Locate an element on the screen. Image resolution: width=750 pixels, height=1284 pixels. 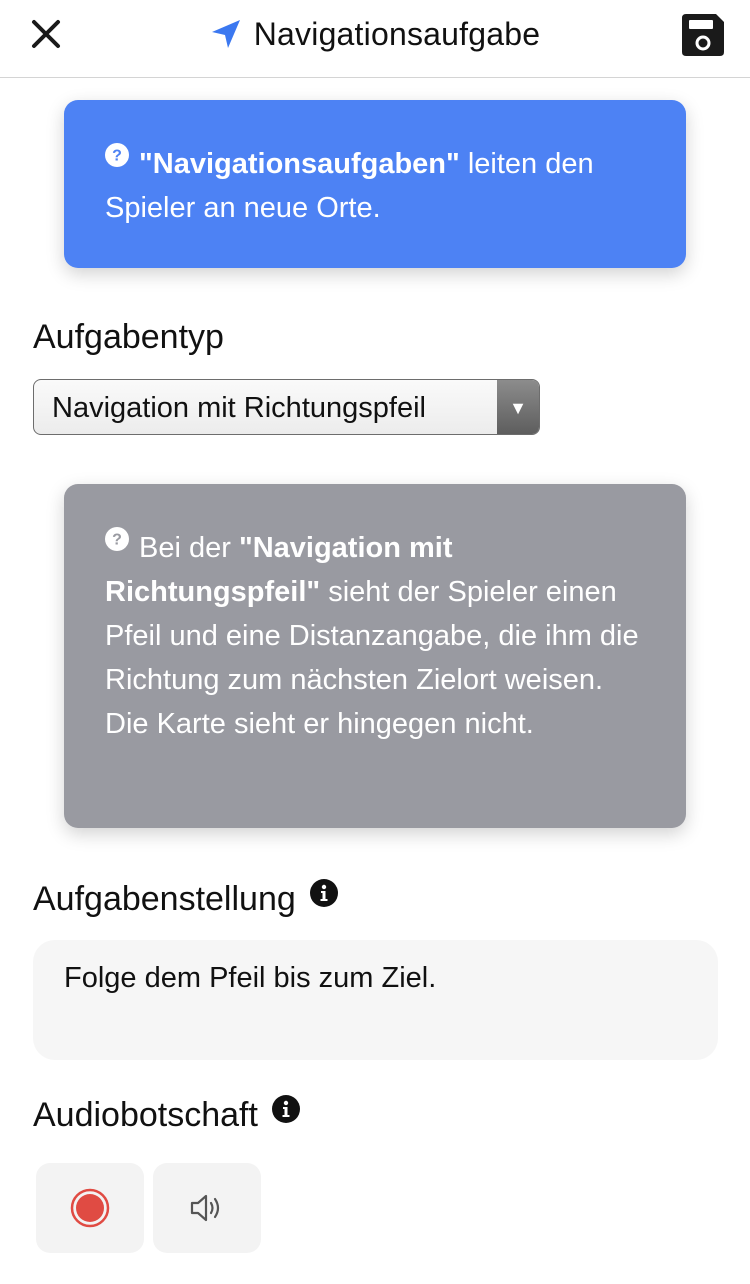
type-info-lead: Bei der is located at coordinates (189, 548).